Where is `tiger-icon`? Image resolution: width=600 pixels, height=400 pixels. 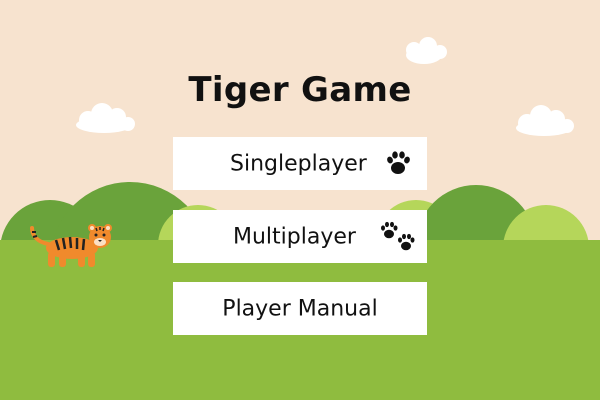 tiger-icon is located at coordinates (71, 245).